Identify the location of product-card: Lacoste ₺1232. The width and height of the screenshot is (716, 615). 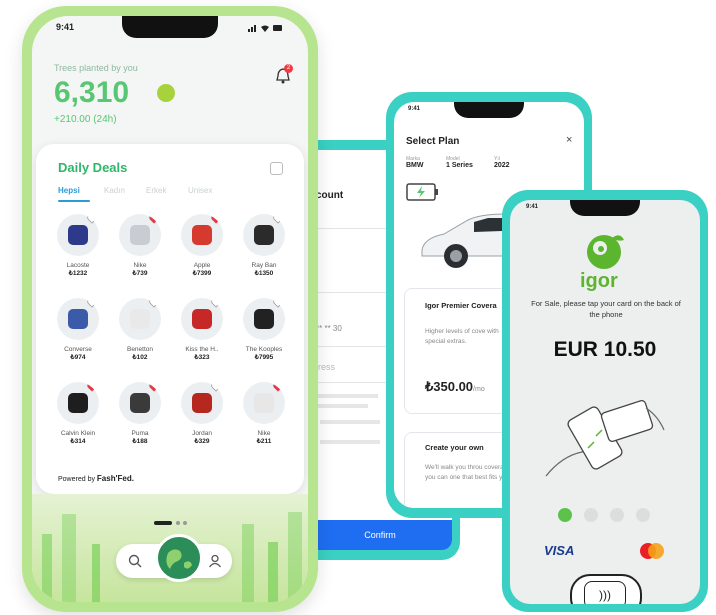
(78, 246).